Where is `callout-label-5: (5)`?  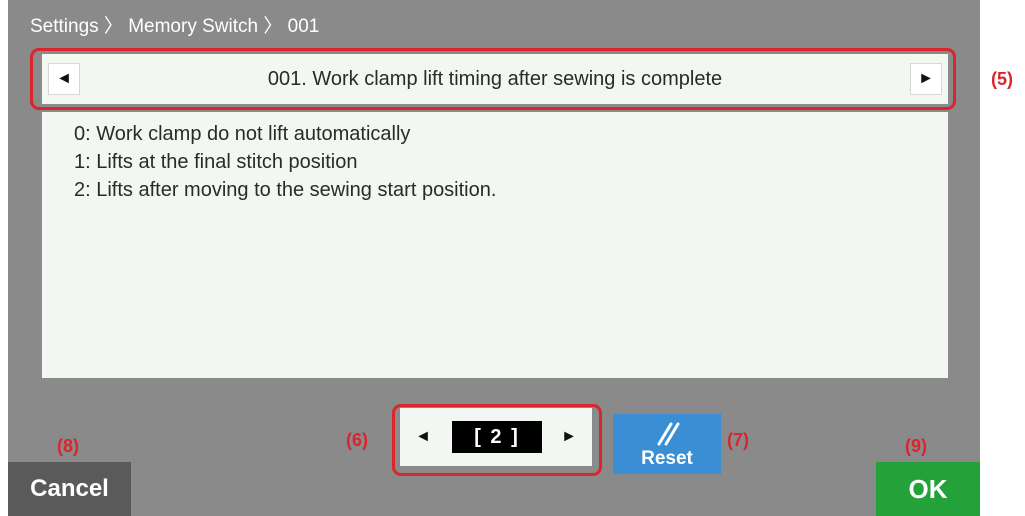
callout-label-5: (5) is located at coordinates (1002, 79).